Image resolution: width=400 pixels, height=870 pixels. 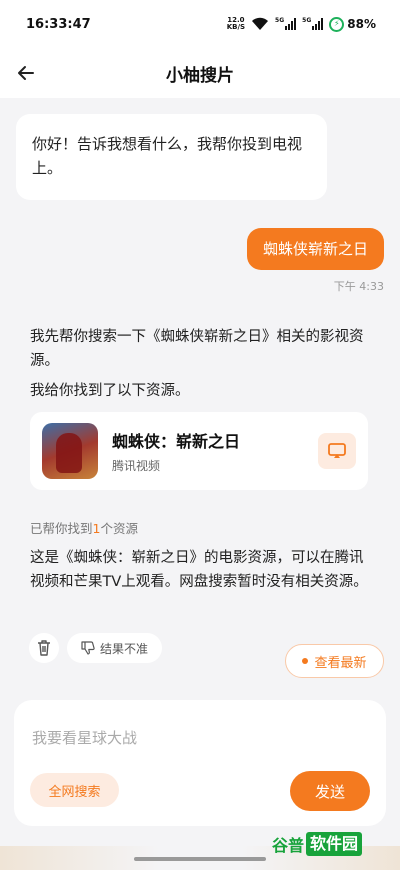 I want to click on cast-to-tv-button, so click(x=337, y=451).